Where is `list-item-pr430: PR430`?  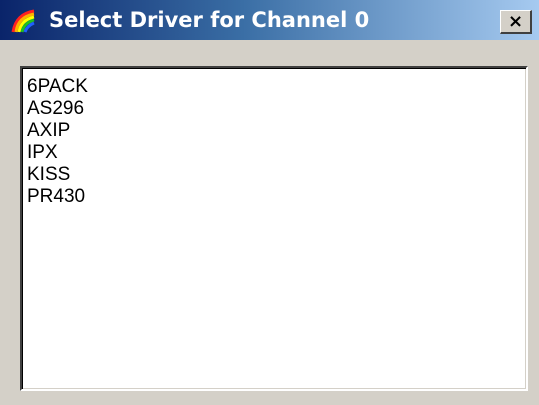 list-item-pr430: PR430 is located at coordinates (276, 197).